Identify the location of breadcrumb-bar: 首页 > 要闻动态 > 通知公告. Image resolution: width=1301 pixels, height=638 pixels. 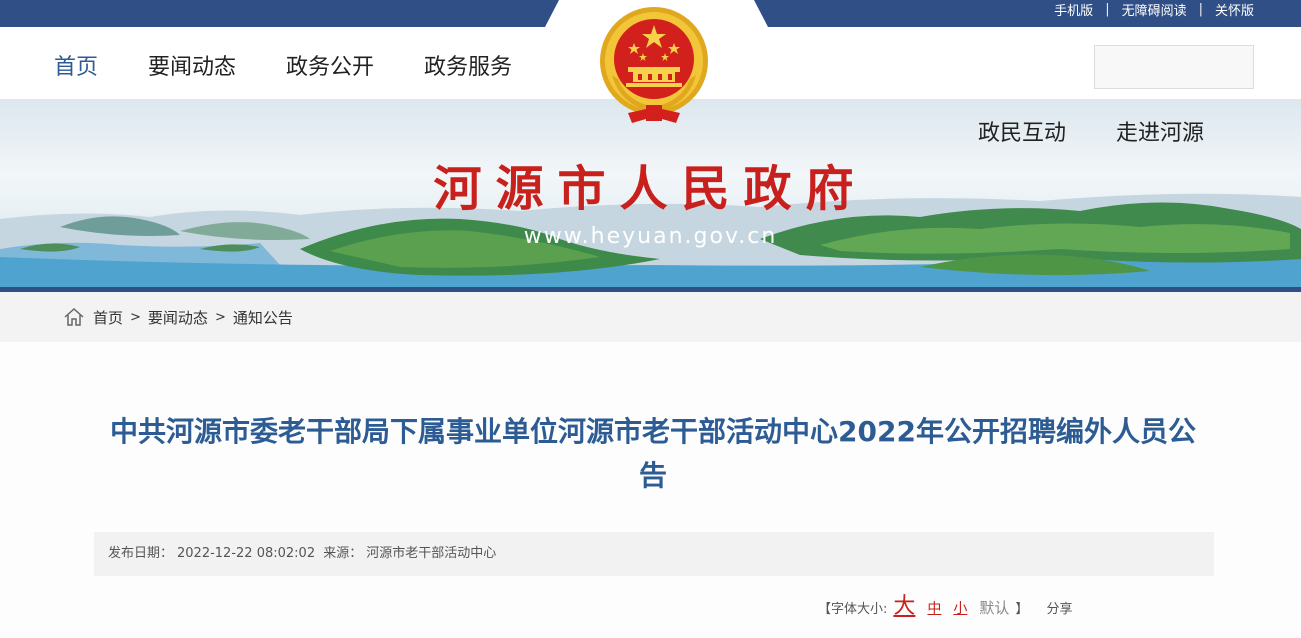
(650, 317).